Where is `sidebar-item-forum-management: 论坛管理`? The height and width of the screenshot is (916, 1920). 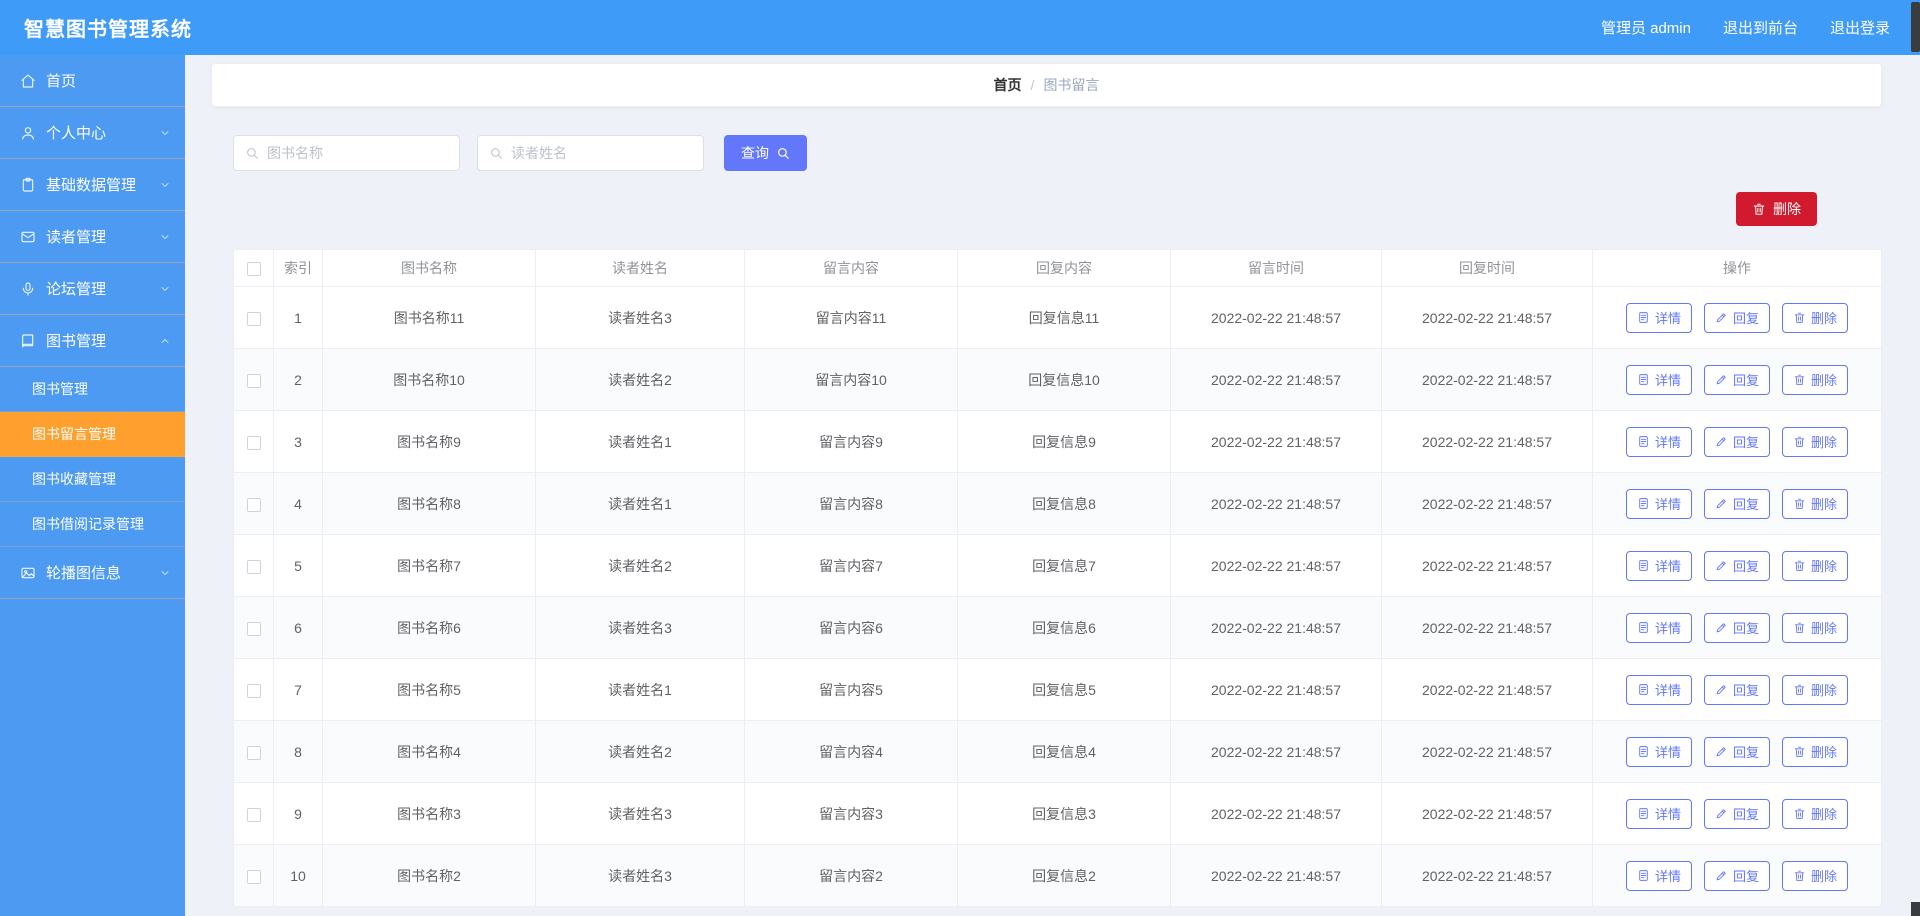
sidebar-item-forum-management: 论坛管理 is located at coordinates (92, 289).